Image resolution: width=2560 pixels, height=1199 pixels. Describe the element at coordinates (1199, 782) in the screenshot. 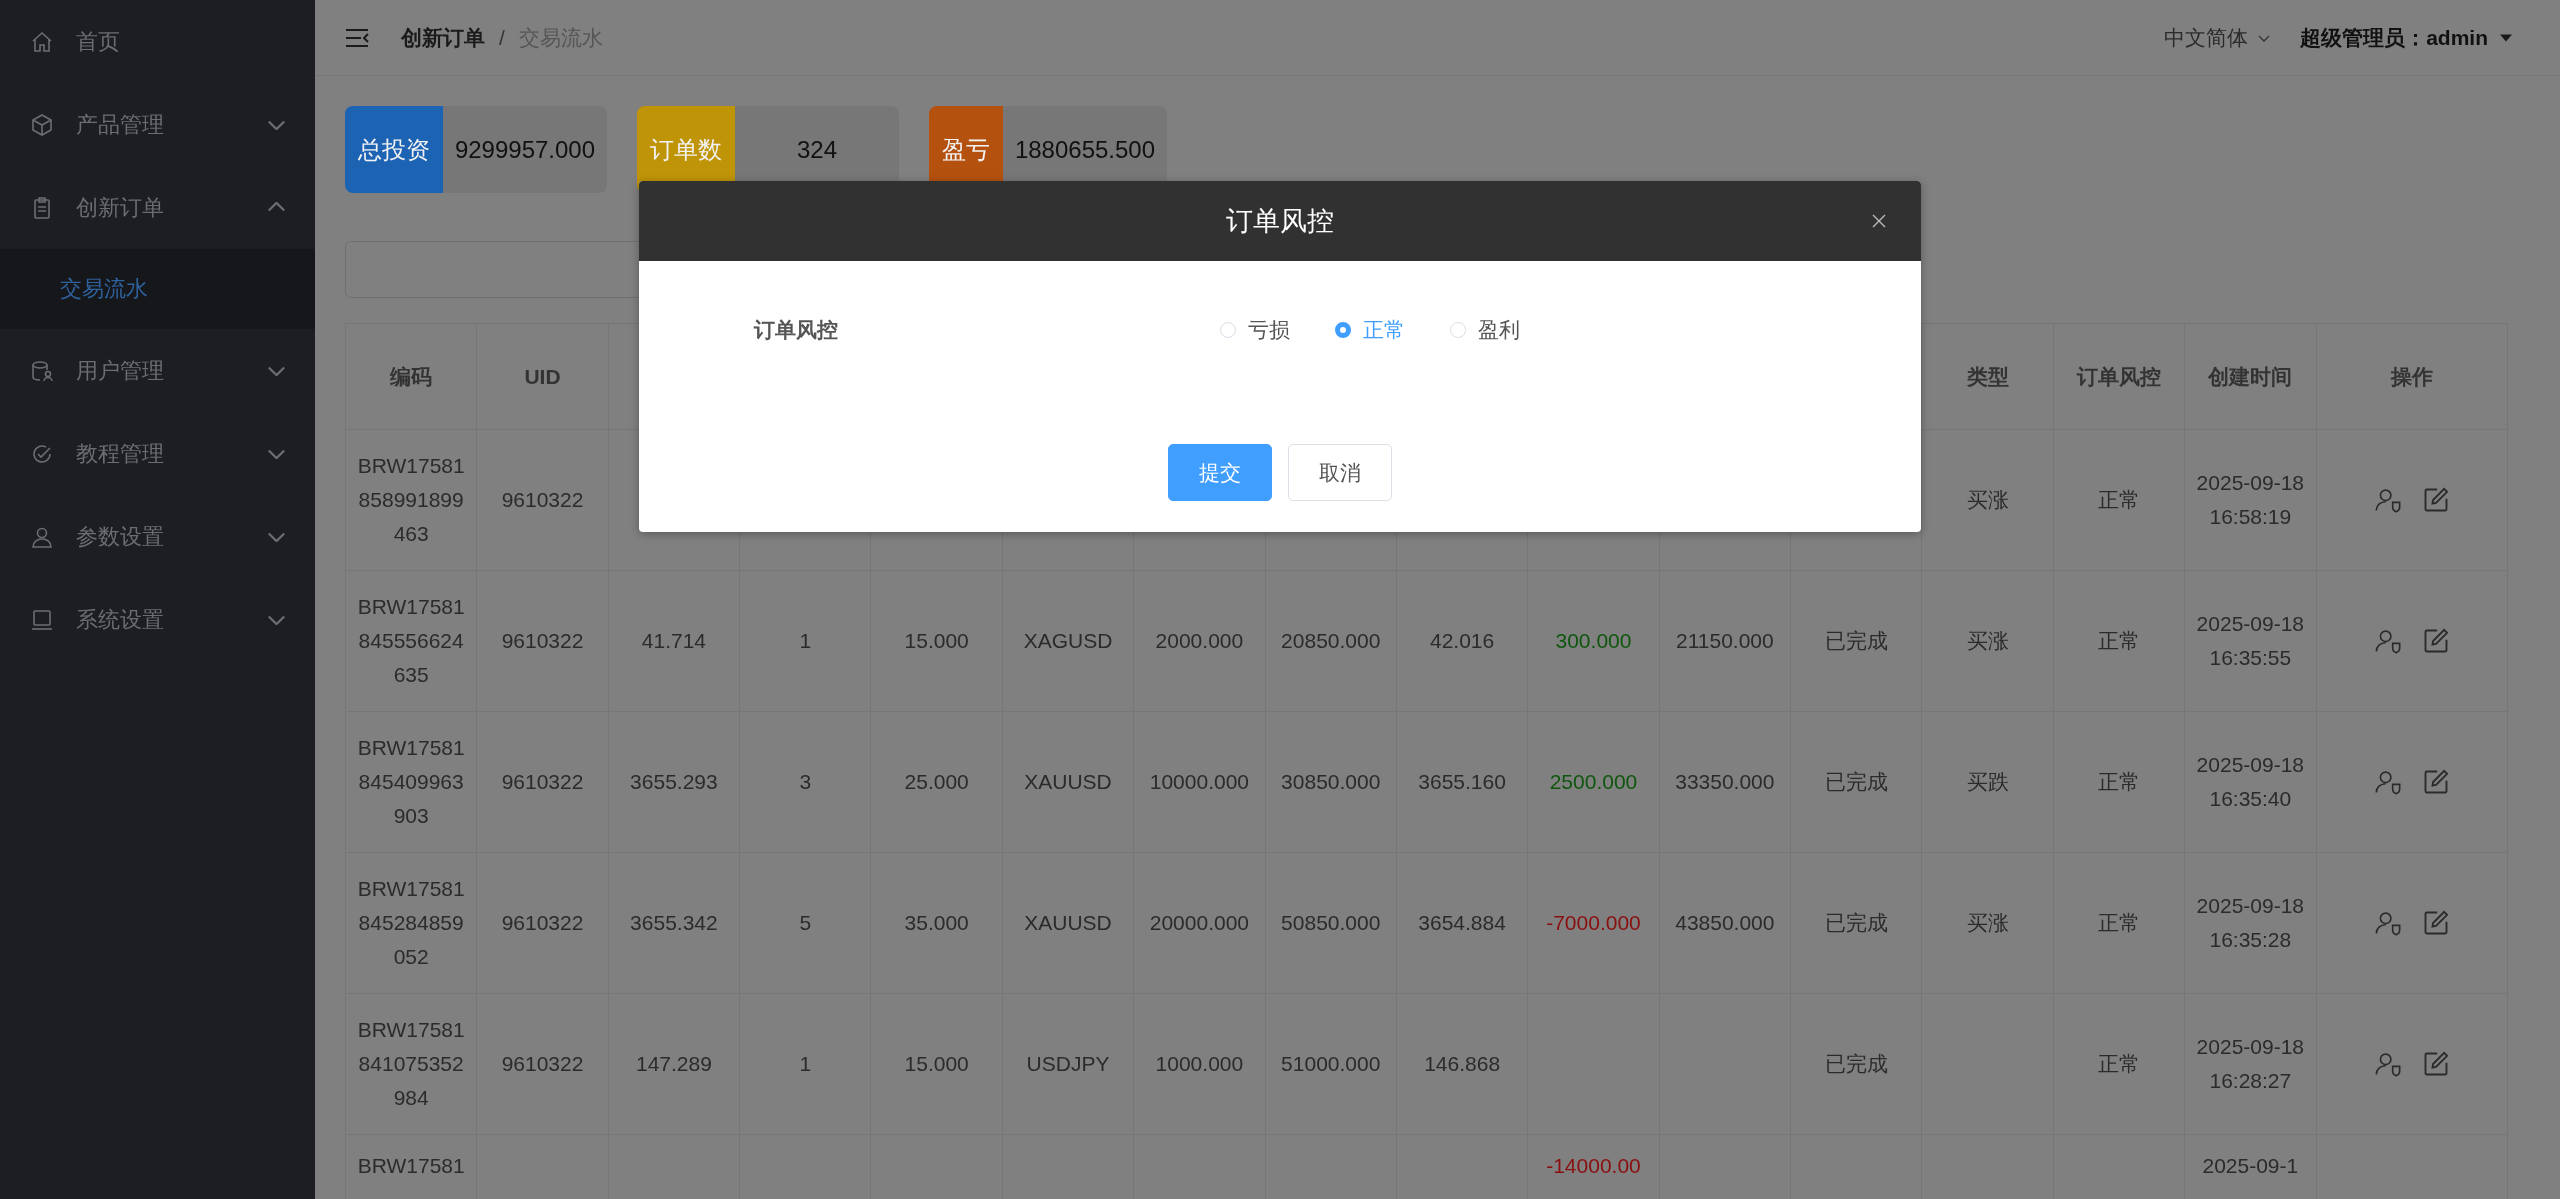

I see `table-cell-text: 10000.000` at that location.